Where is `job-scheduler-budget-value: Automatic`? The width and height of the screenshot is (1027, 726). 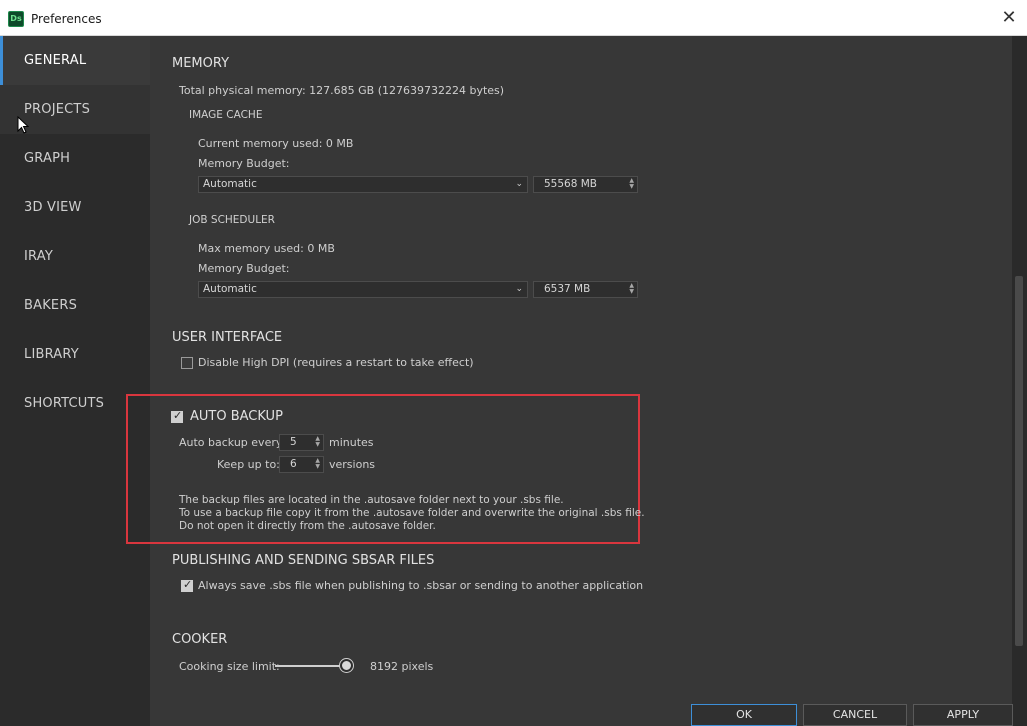 job-scheduler-budget-value: Automatic is located at coordinates (230, 289).